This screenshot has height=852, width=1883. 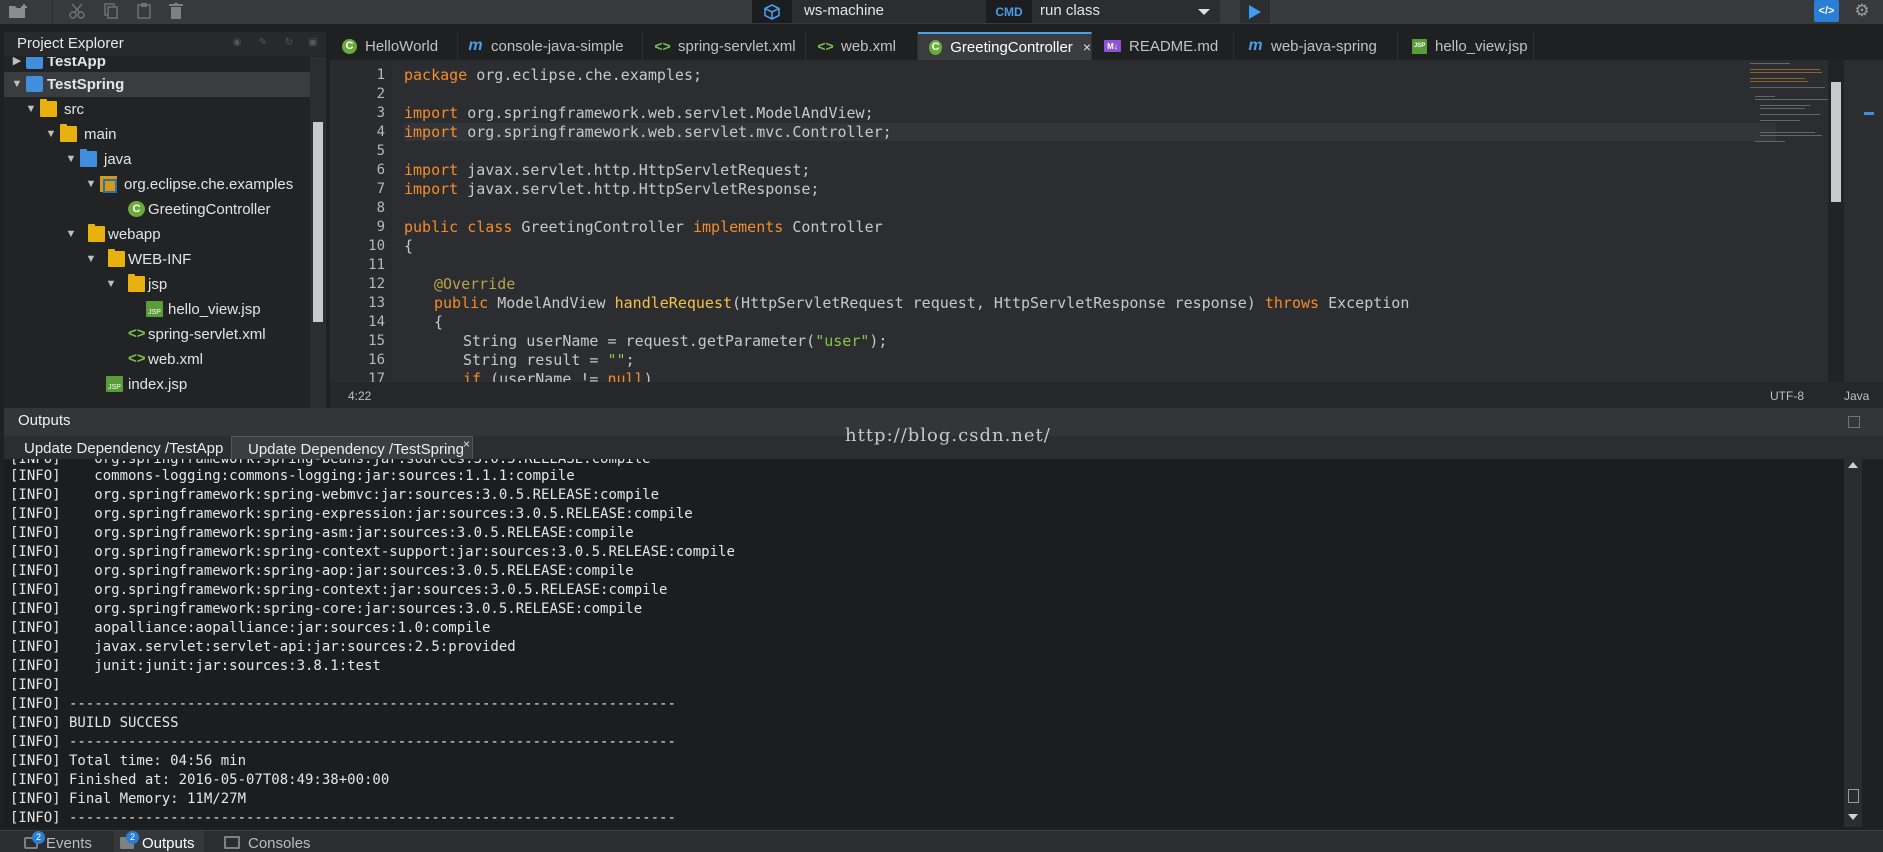 What do you see at coordinates (168, 843) in the screenshot?
I see `tab-label: Outputs` at bounding box center [168, 843].